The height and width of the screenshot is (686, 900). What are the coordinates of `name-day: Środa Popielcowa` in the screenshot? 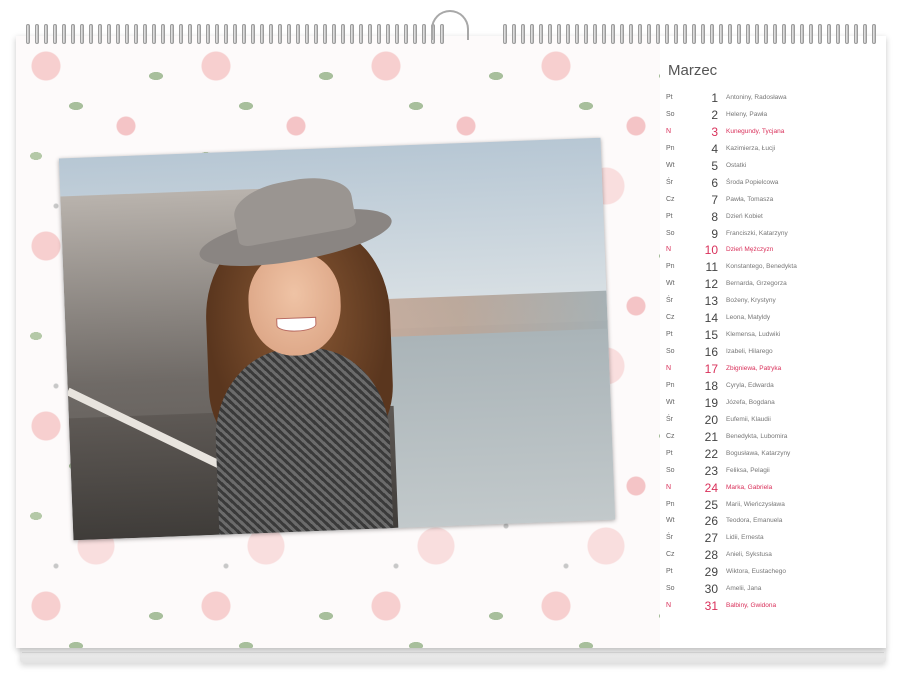 It's located at (752, 182).